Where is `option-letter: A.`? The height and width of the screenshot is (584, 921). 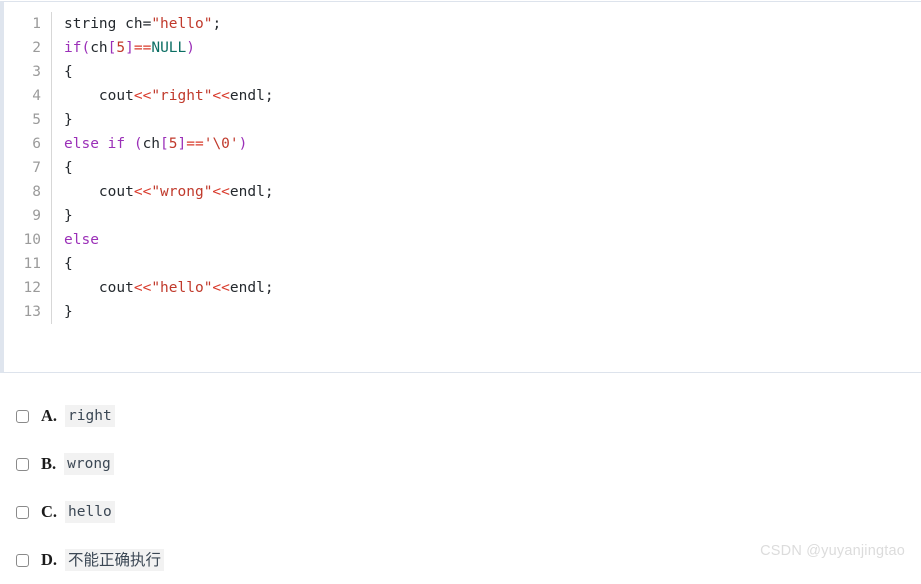 option-letter: A. is located at coordinates (49, 415).